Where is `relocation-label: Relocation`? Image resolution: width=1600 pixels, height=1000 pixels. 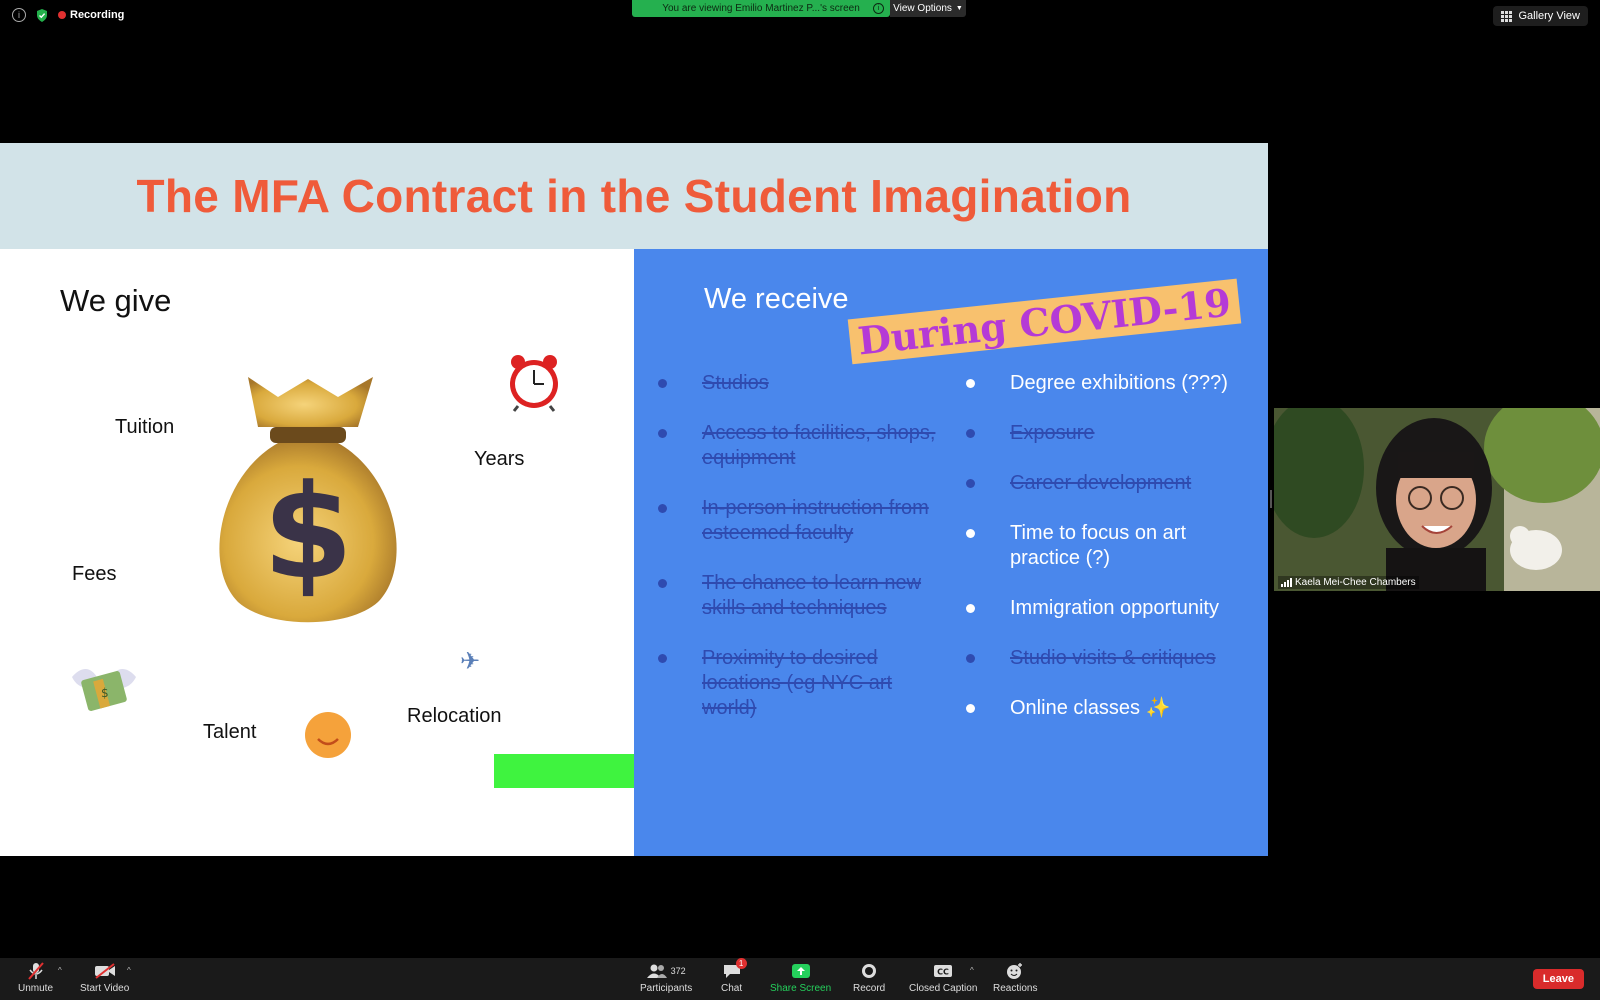 relocation-label: Relocation is located at coordinates (454, 716).